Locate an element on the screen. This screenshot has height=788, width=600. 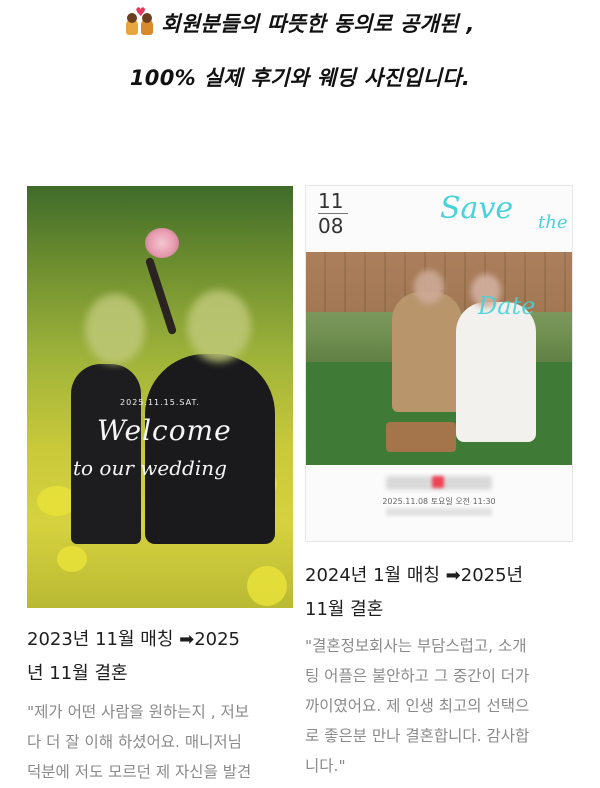
garden-scene: Date is located at coordinates (439, 358).